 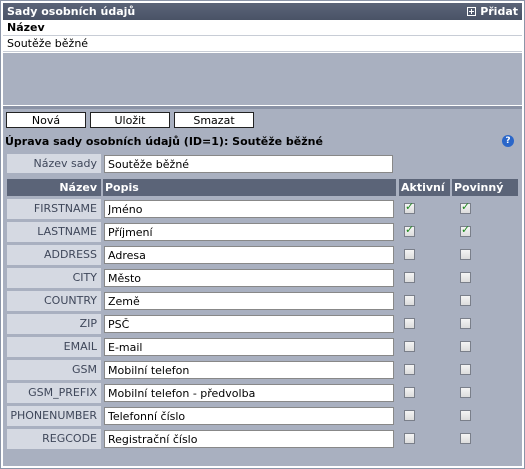 What do you see at coordinates (54, 416) in the screenshot?
I see `field-code-label: PHONENUMBER` at bounding box center [54, 416].